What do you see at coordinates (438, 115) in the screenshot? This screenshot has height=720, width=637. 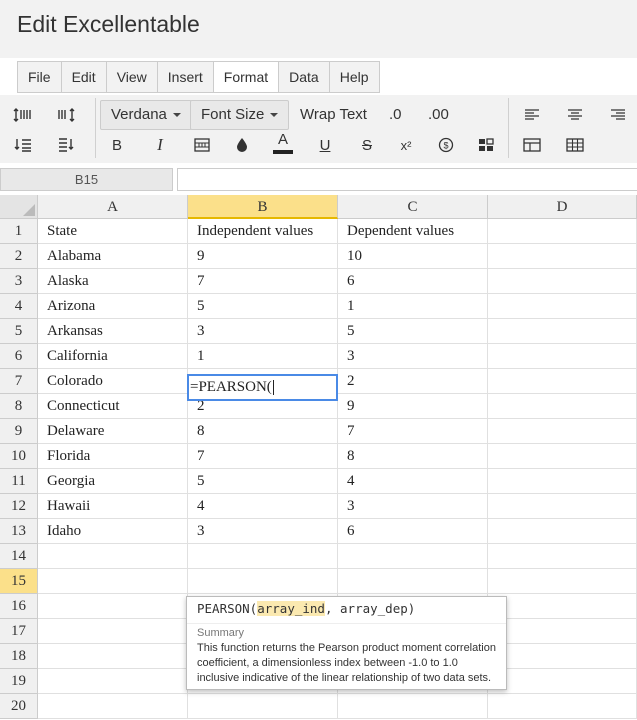 I see `increase-decimal-button: .00` at bounding box center [438, 115].